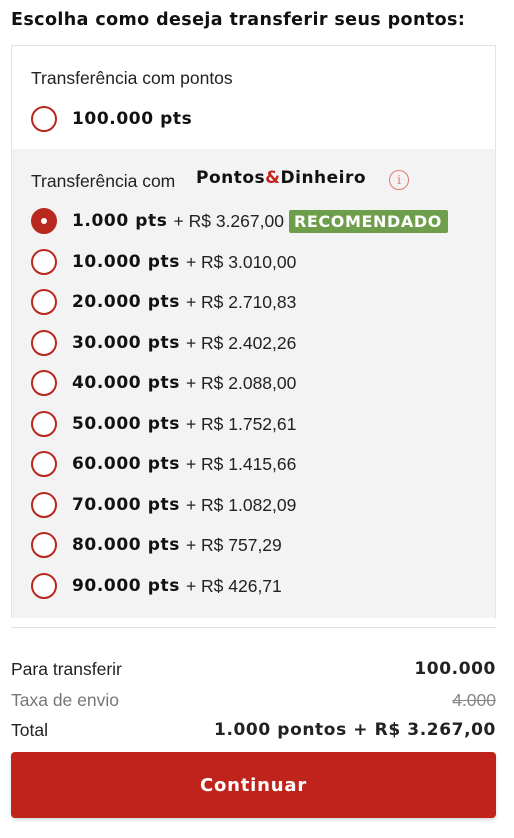  Describe the element at coordinates (126, 545) in the screenshot. I see `option-points: 80.000 pts` at that location.